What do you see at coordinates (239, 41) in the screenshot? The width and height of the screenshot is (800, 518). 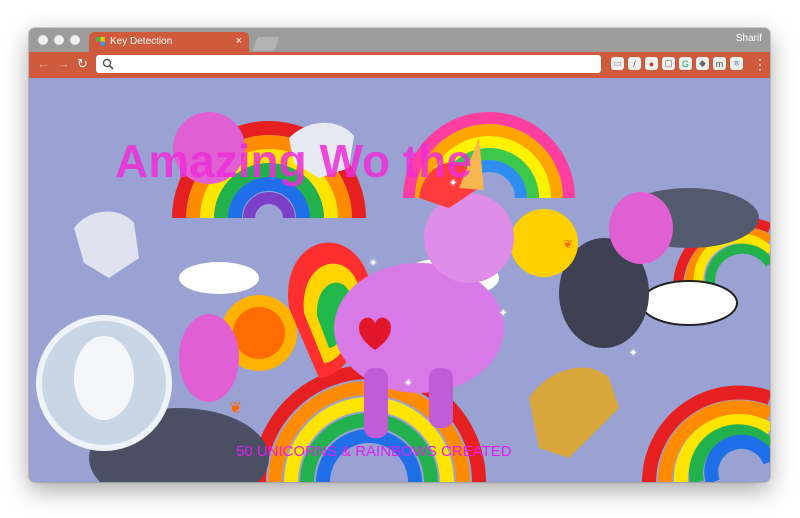 I see `tab-close-icon: ×` at bounding box center [239, 41].